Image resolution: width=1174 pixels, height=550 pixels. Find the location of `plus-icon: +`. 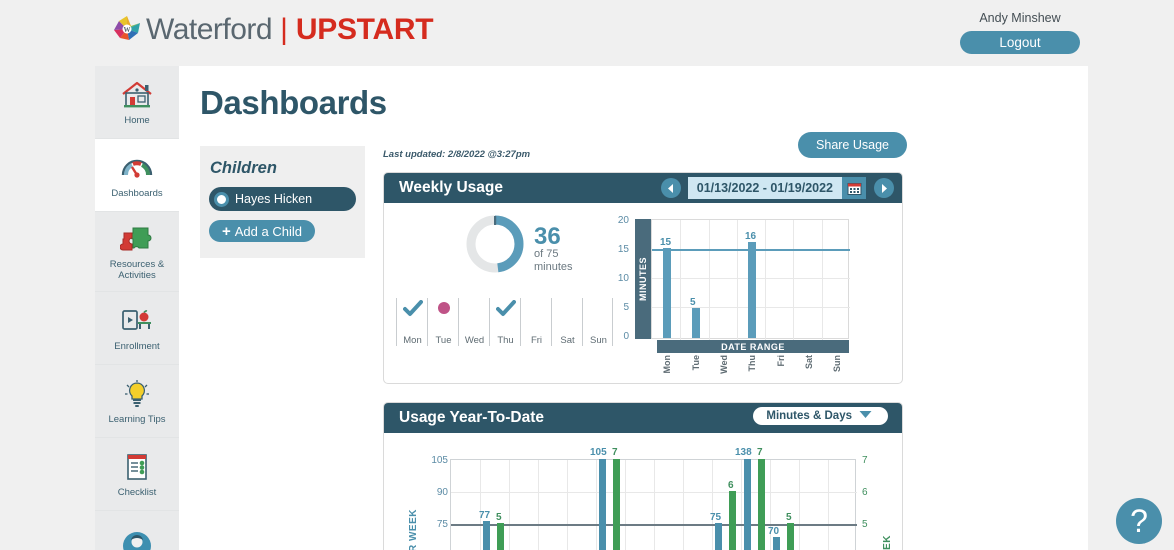

plus-icon: + is located at coordinates (226, 231).